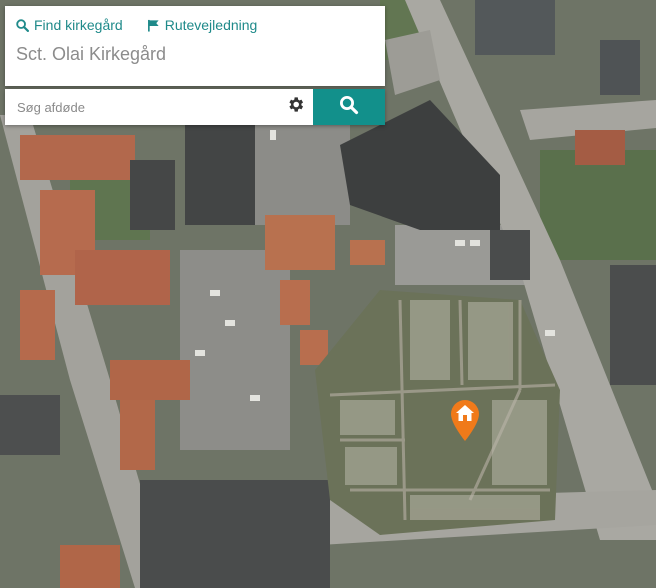  What do you see at coordinates (598, 205) in the screenshot?
I see `green-area` at bounding box center [598, 205].